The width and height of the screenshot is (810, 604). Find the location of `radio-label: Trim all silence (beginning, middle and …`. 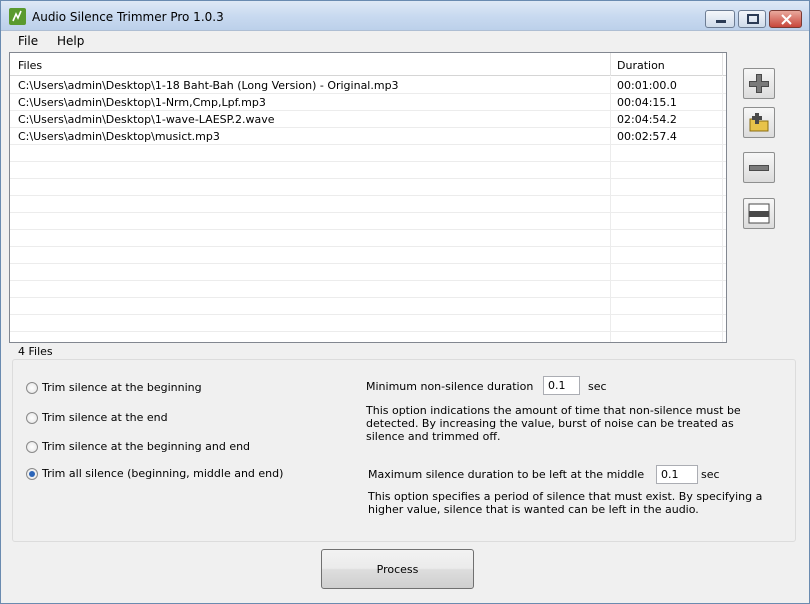

radio-label: Trim all silence (beginning, middle and … is located at coordinates (162, 473).